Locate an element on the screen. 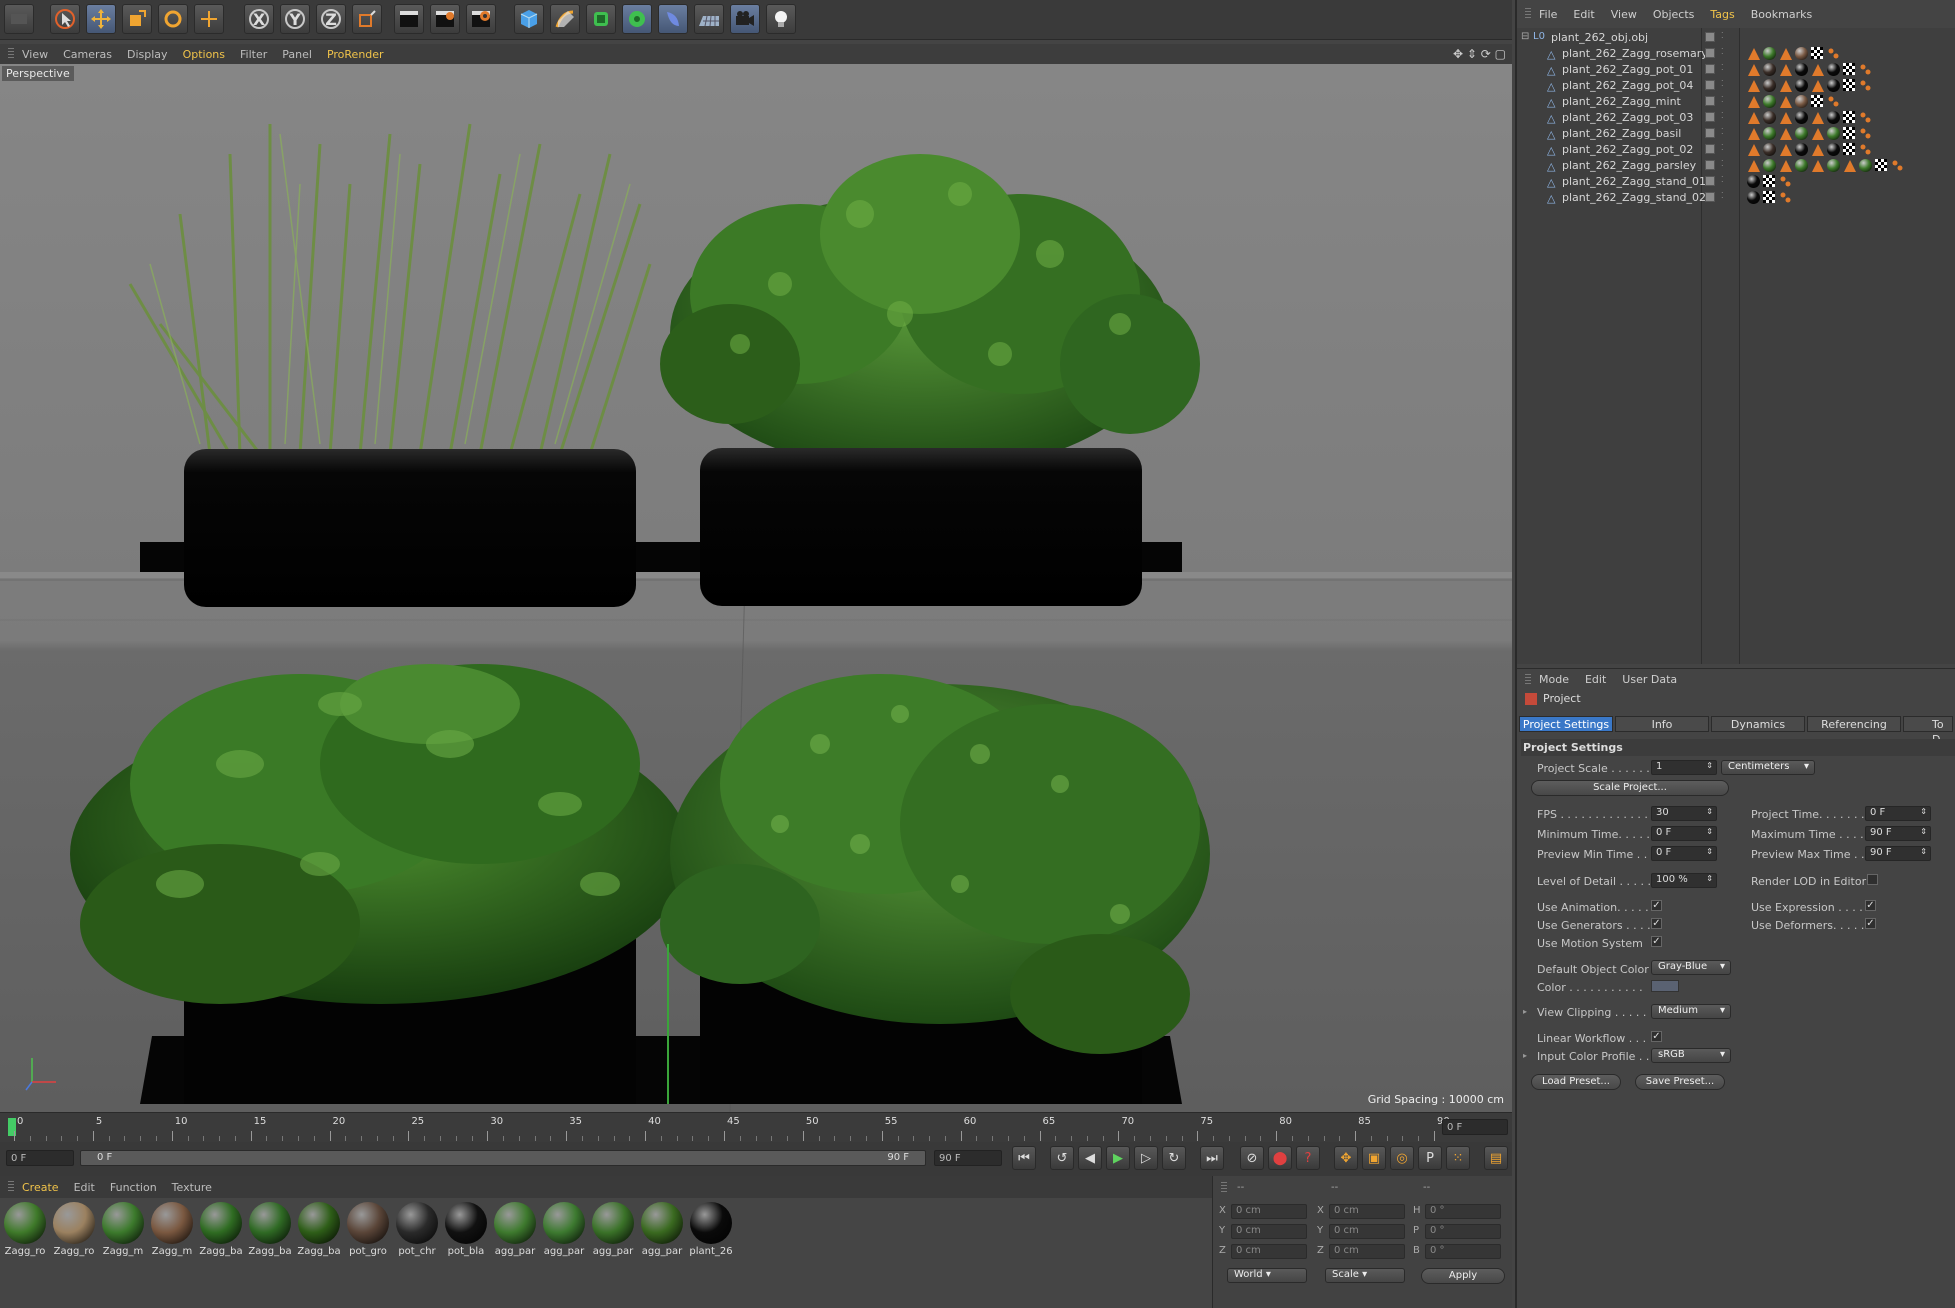 The image size is (1955, 1308). autokey-icon: ? is located at coordinates (1308, 1158).